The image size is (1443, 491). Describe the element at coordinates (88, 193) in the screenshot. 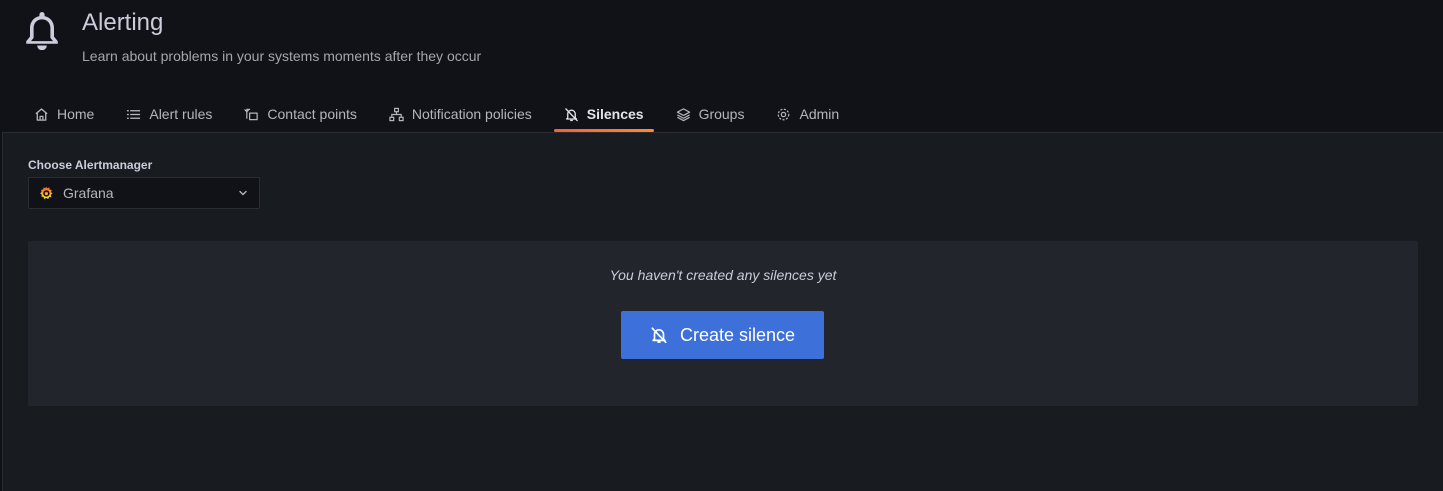

I see `alertmanager-select-value: Grafana` at that location.